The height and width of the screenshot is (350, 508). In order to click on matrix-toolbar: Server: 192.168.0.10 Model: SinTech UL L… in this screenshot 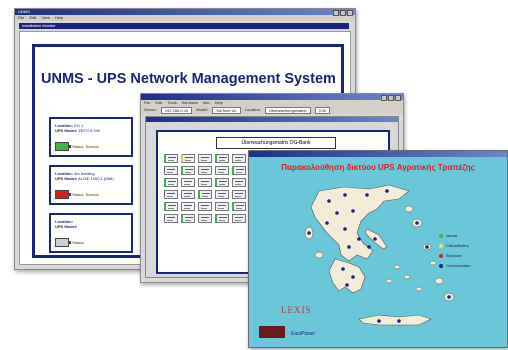, I will do `click(272, 110)`.